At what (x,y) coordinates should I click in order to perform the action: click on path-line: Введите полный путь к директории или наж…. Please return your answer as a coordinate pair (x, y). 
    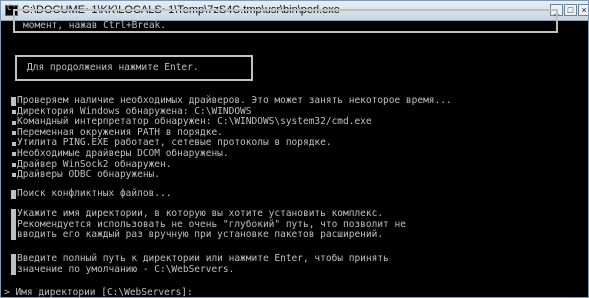
    Looking at the image, I should click on (203, 258).